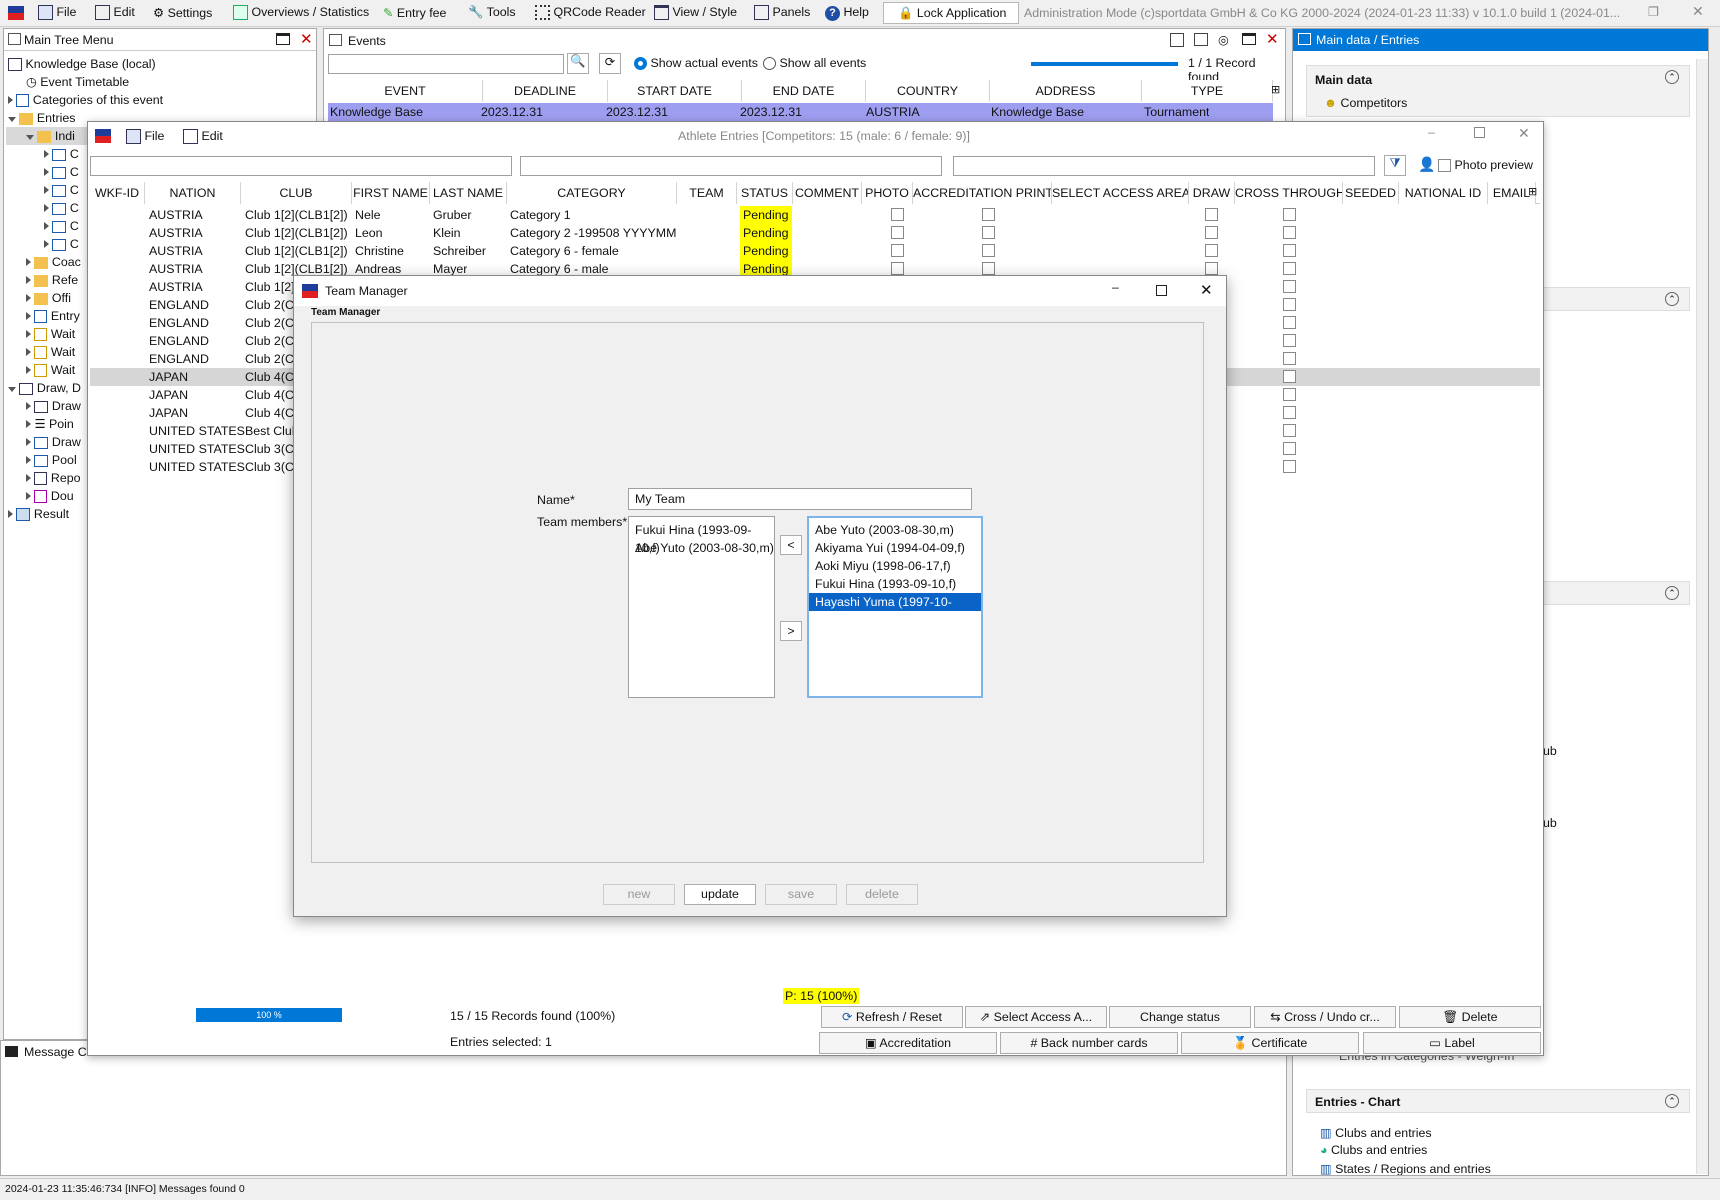  I want to click on tree-item-waiting: Wait, so click(50, 352).